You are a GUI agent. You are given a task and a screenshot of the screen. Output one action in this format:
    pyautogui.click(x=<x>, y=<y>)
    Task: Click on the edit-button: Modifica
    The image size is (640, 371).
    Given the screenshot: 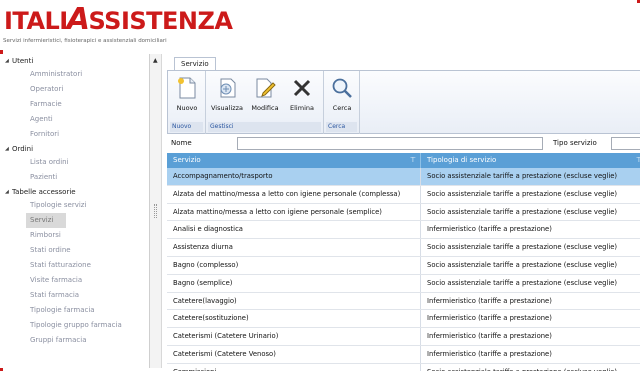 What is the action you would take?
    pyautogui.click(x=265, y=96)
    